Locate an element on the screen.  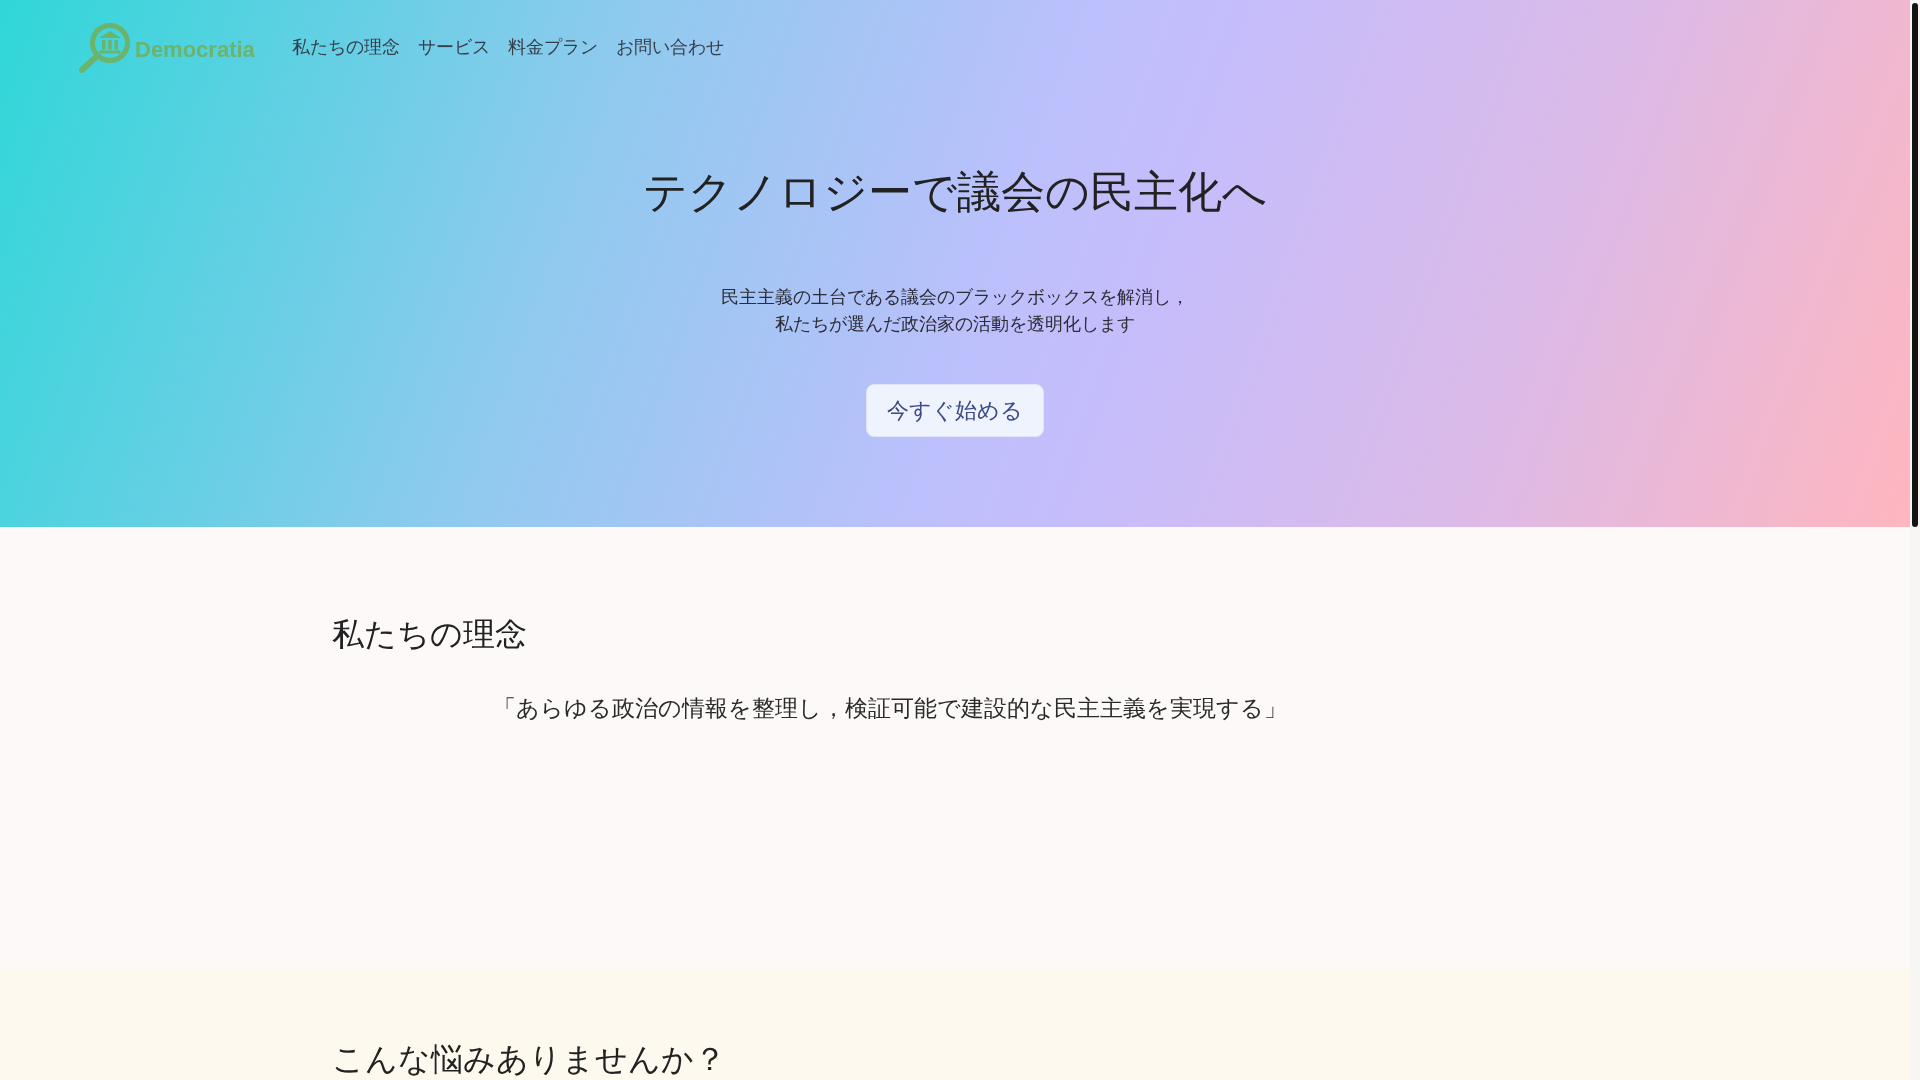
hero-lead: 民主主義の土台である議会のブラックボックスを解消し， 私たちが選んだ政治家の活動を透明化します is located at coordinates (955, 311).